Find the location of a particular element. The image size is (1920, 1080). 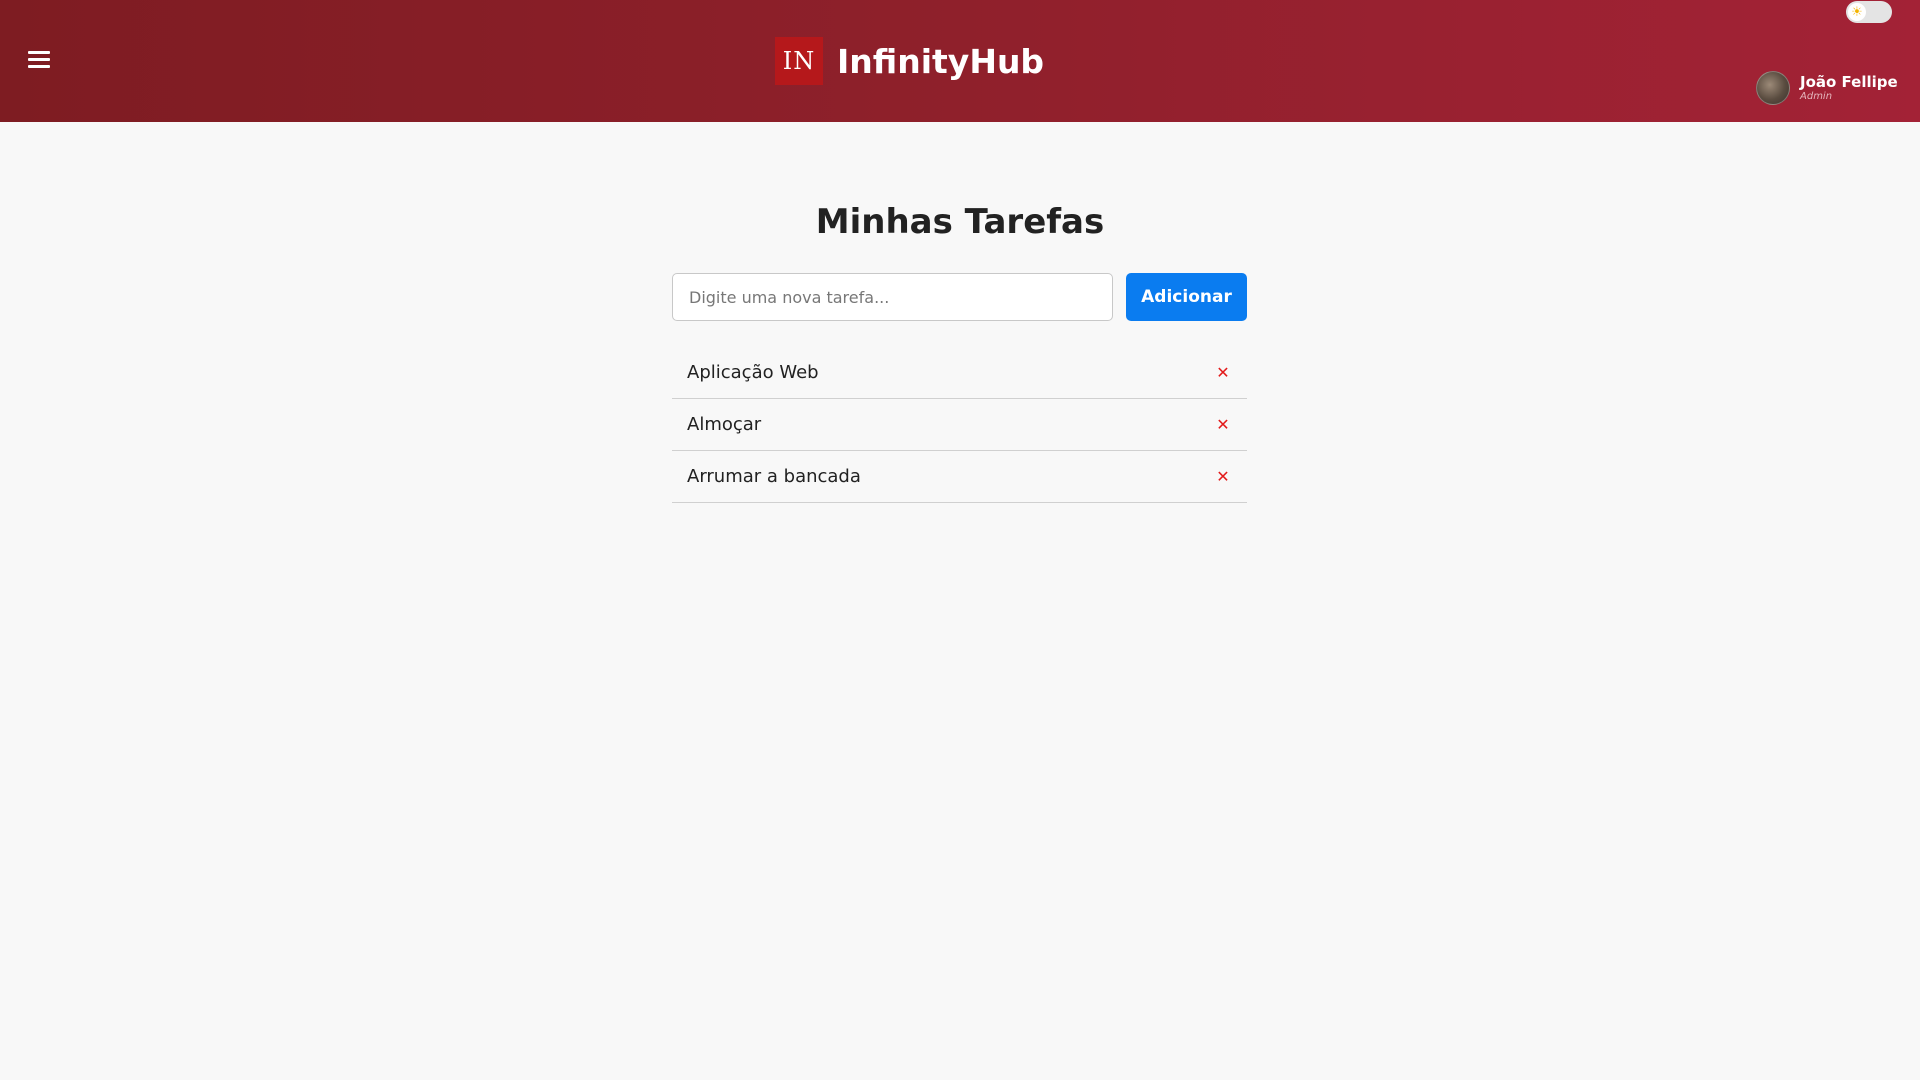

logo: IN is located at coordinates (799, 61).